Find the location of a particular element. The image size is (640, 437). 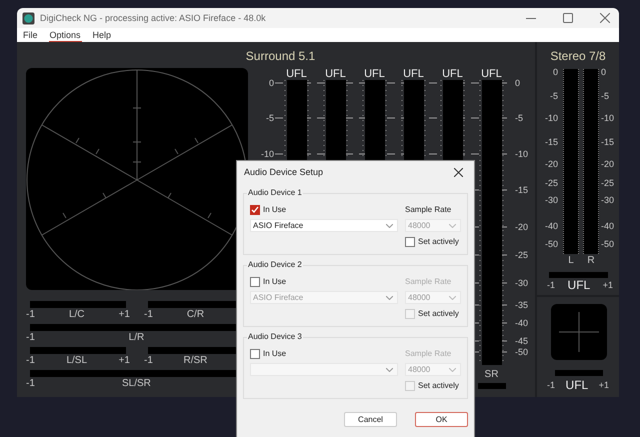

dialog-title: Audio Device Setup is located at coordinates (284, 172).